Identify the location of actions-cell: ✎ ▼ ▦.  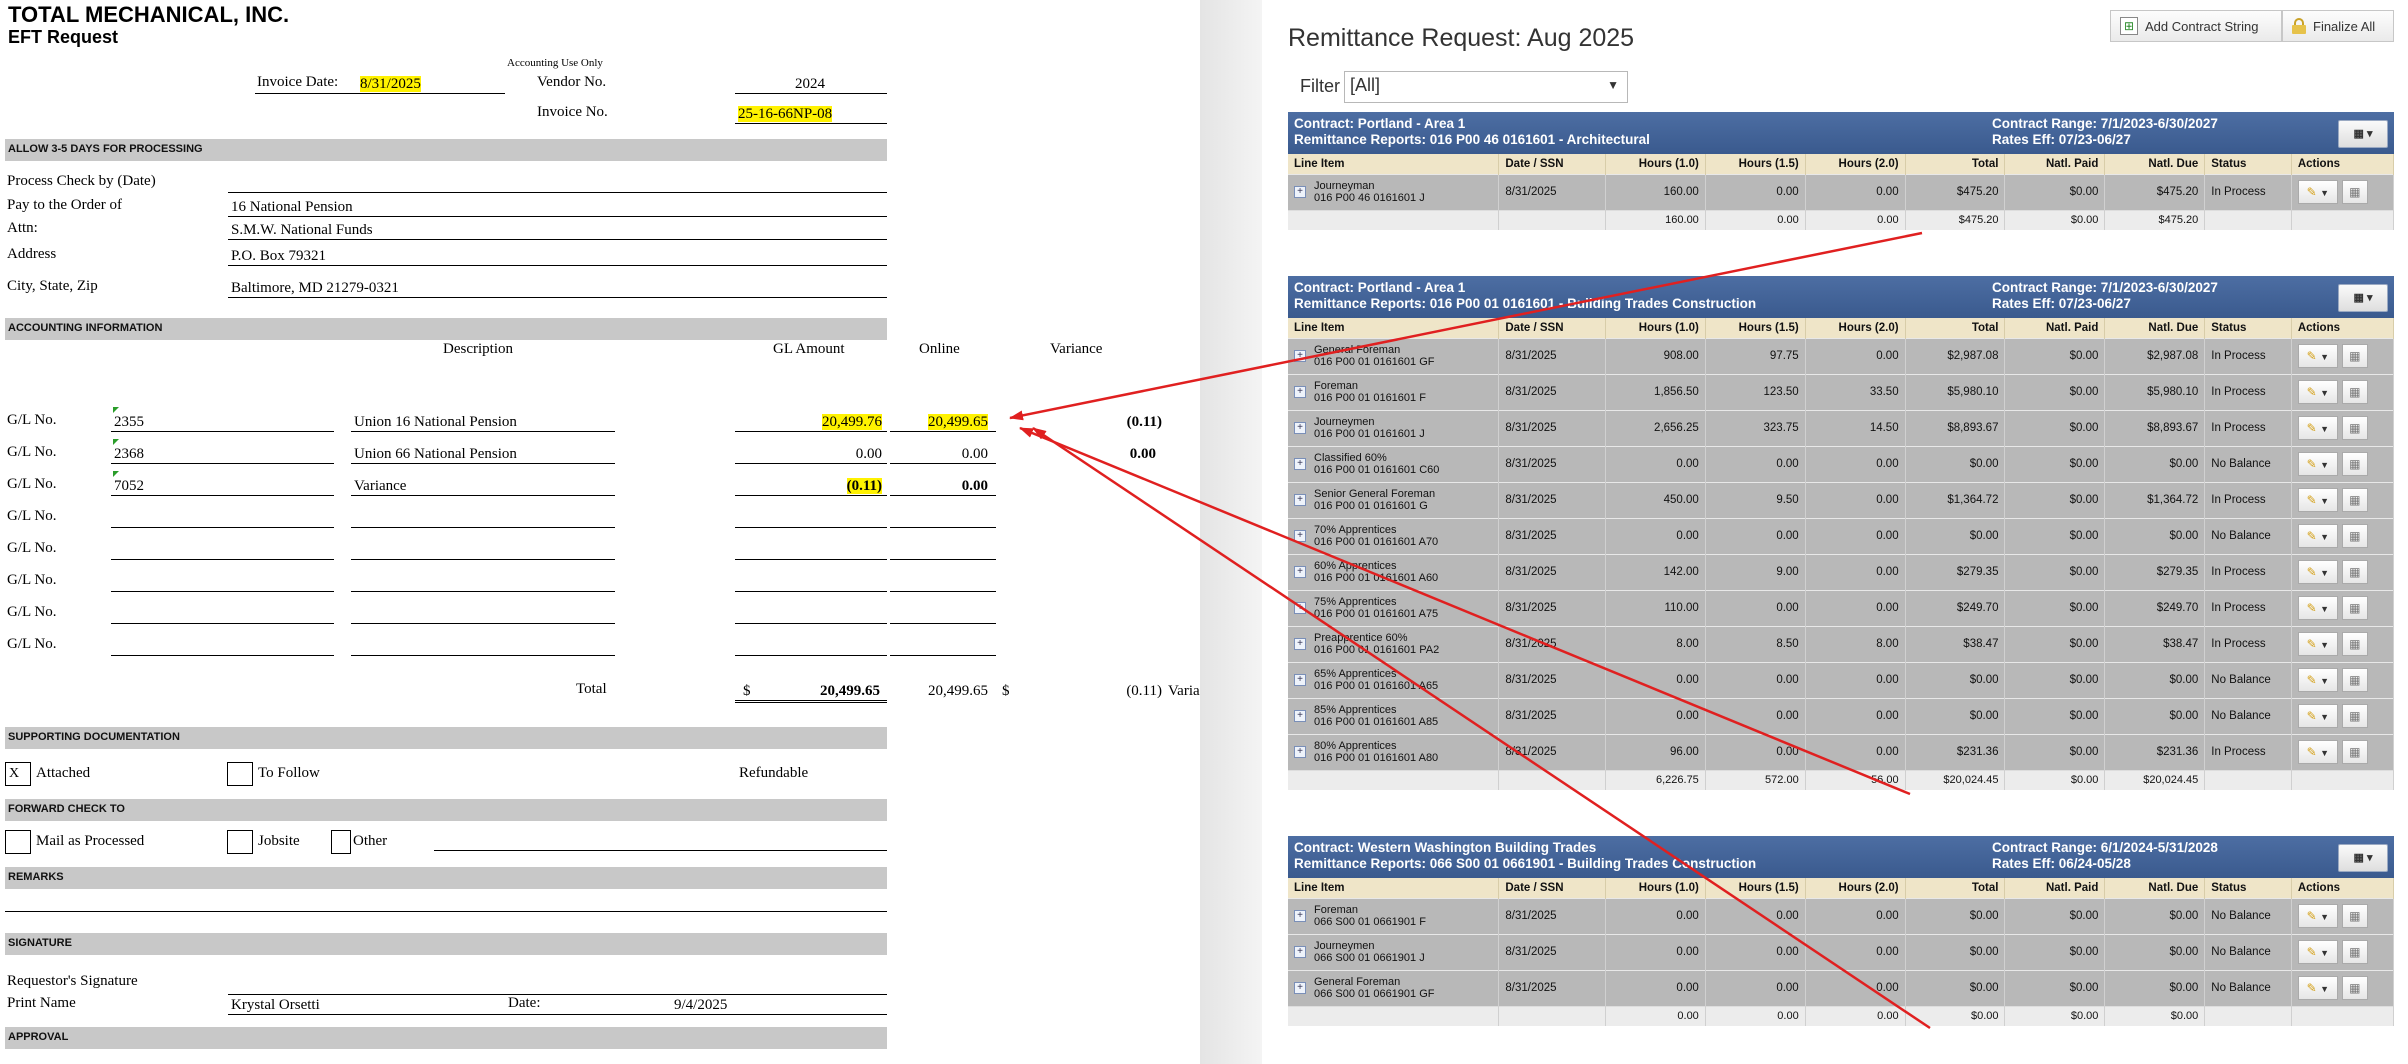
(2343, 427).